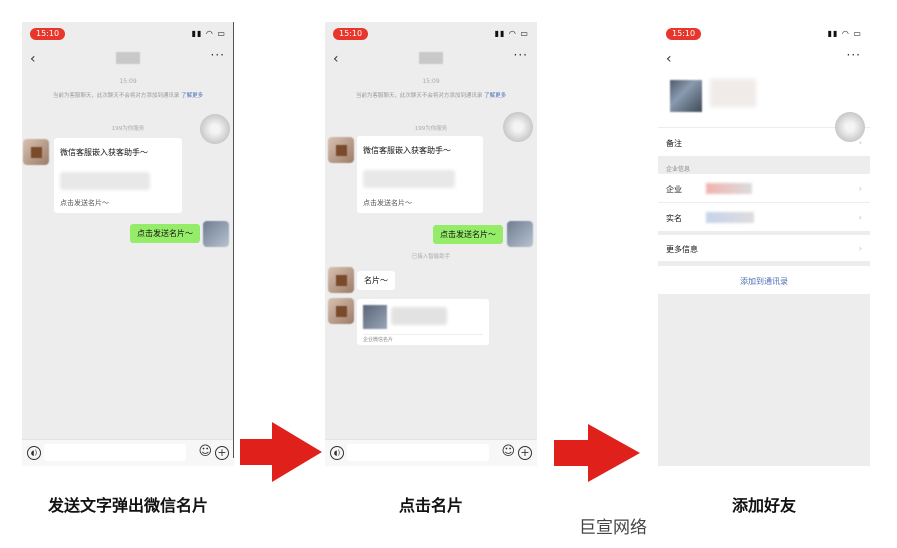 This screenshot has width=897, height=548. What do you see at coordinates (431, 257) in the screenshot?
I see `system-message-assistant: 已接入智能助手` at bounding box center [431, 257].